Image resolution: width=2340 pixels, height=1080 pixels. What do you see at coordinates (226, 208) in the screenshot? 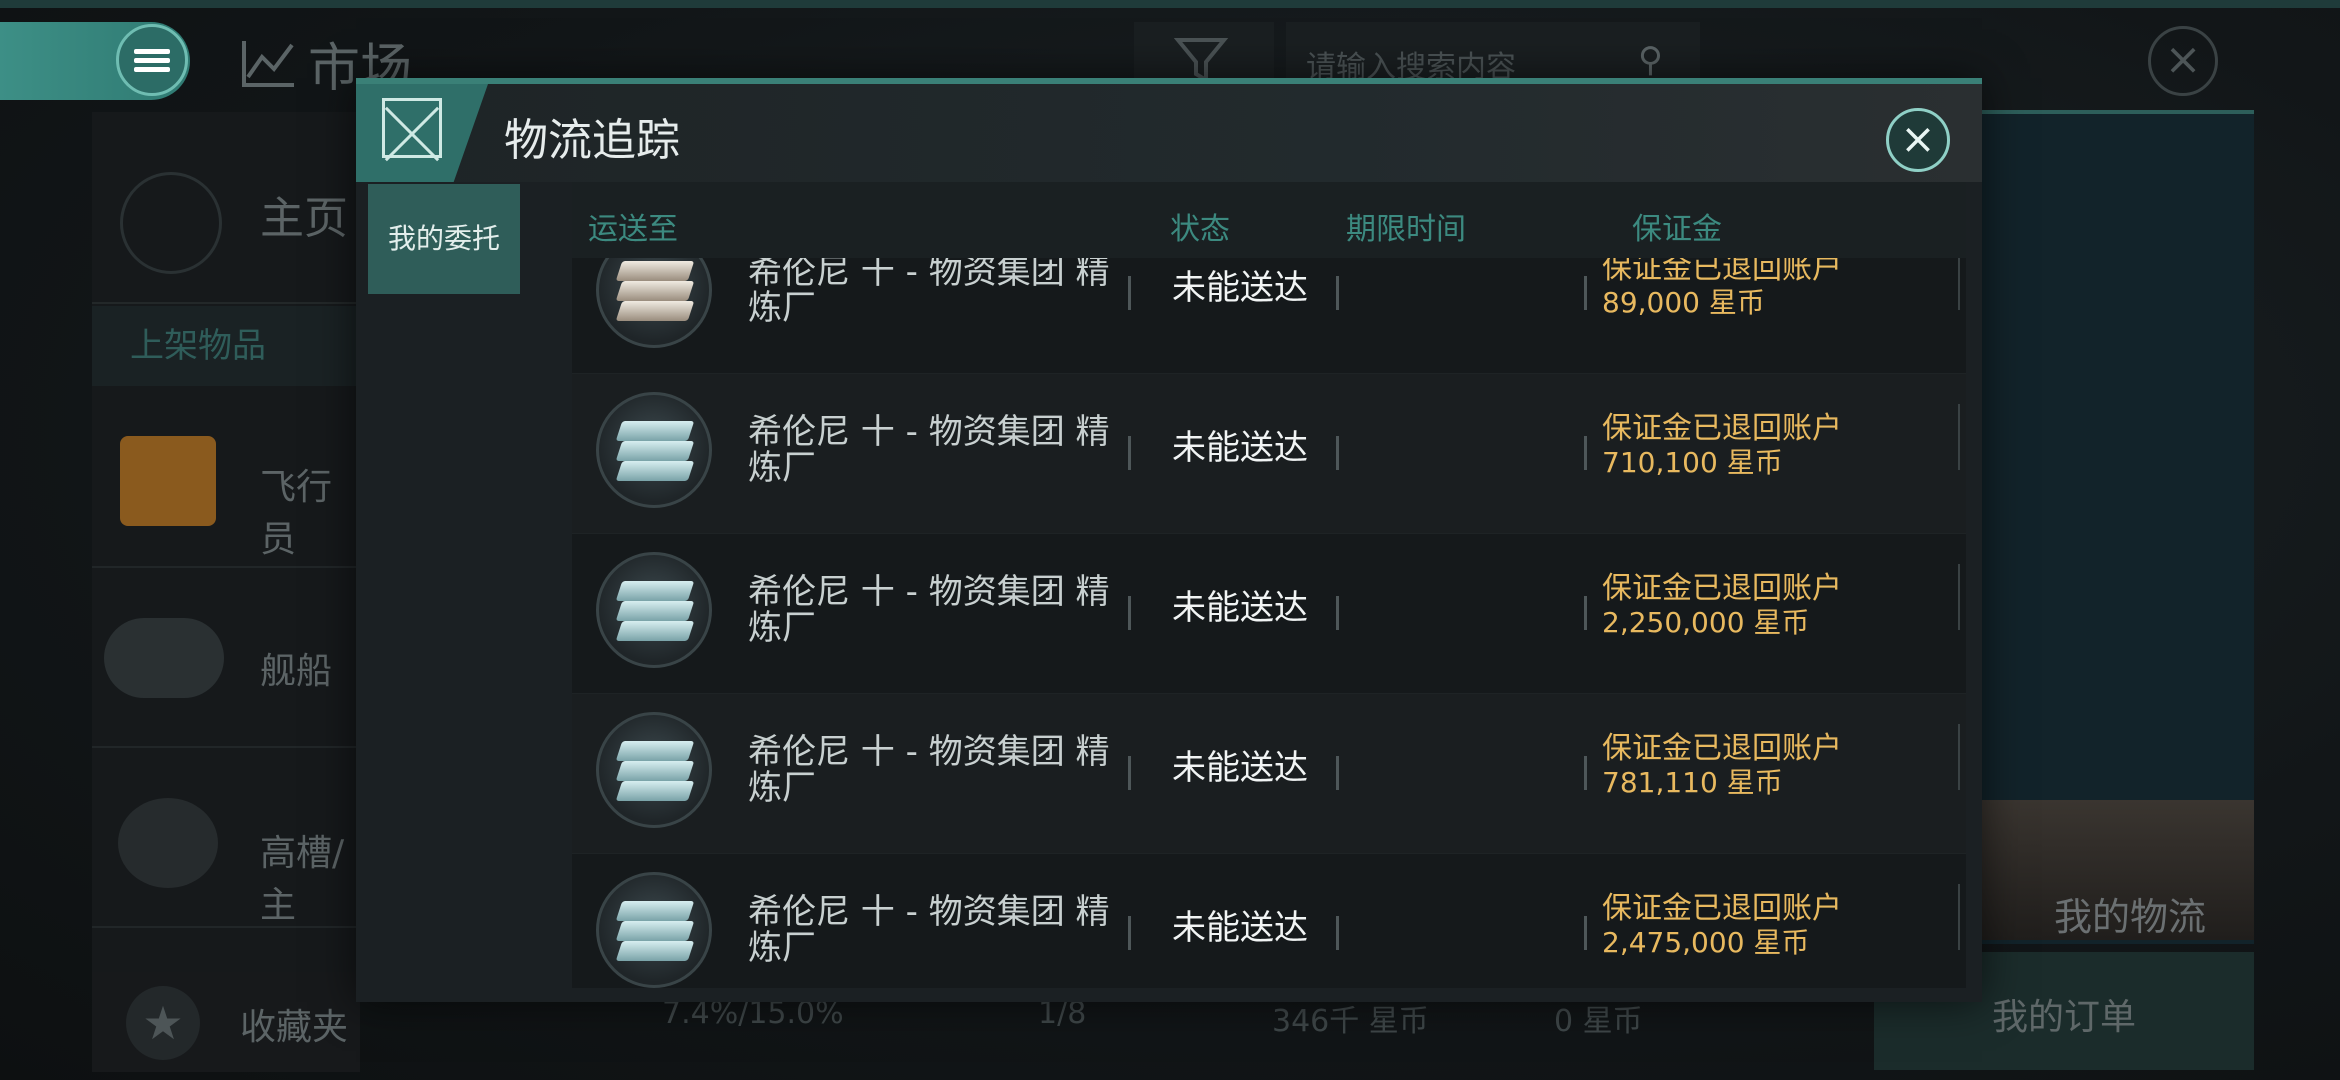
I see `home-nav: 主页` at bounding box center [226, 208].